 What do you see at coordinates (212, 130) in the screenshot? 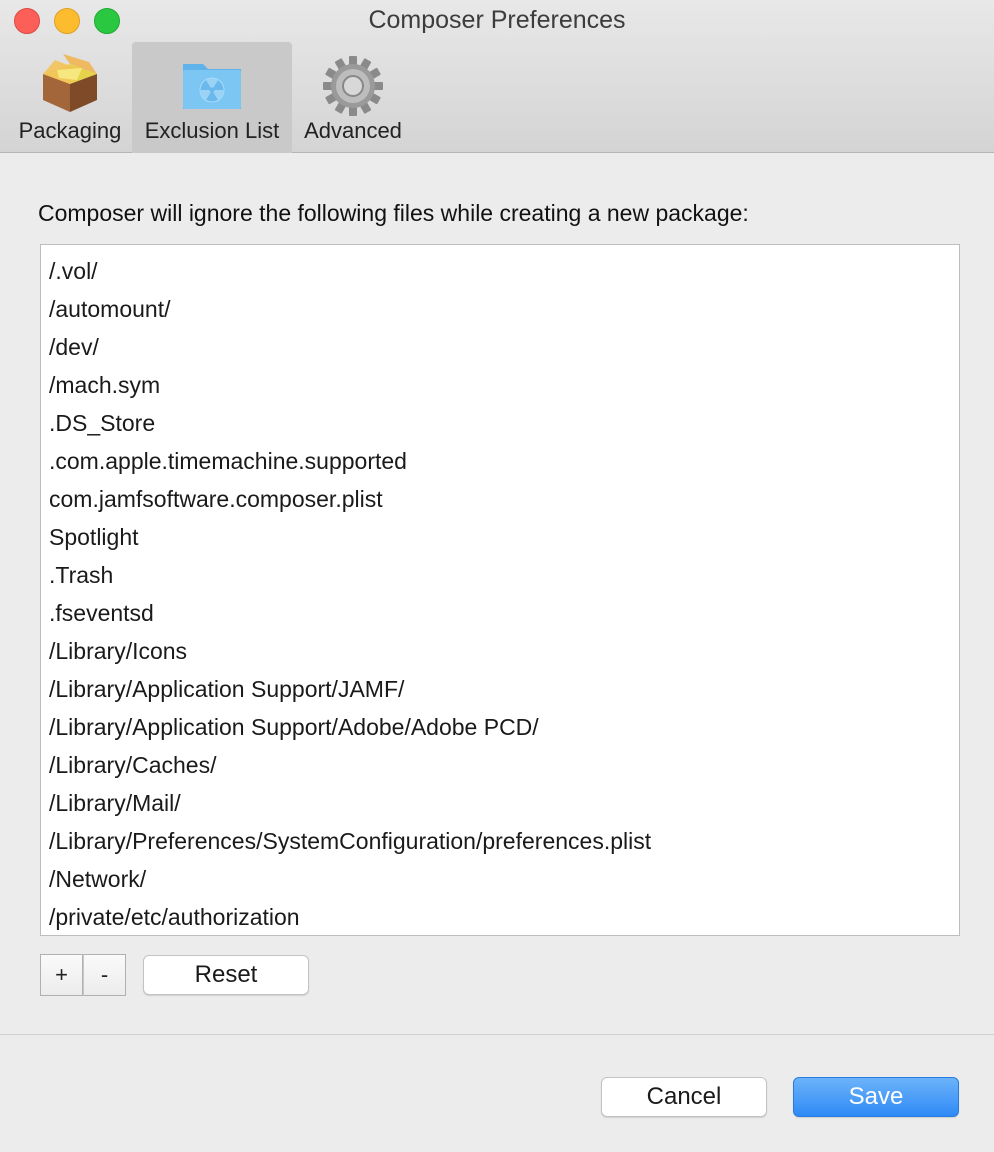
I see `tab-exclusion-list-label: Exclusion List` at bounding box center [212, 130].